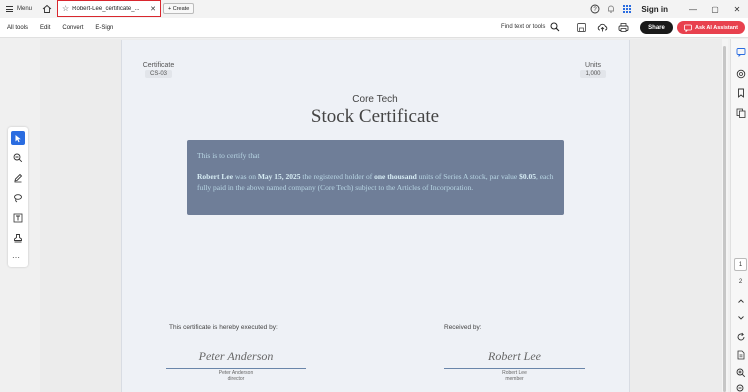 The image size is (748, 392). Describe the element at coordinates (236, 368) in the screenshot. I see `signer-signature-line` at that location.